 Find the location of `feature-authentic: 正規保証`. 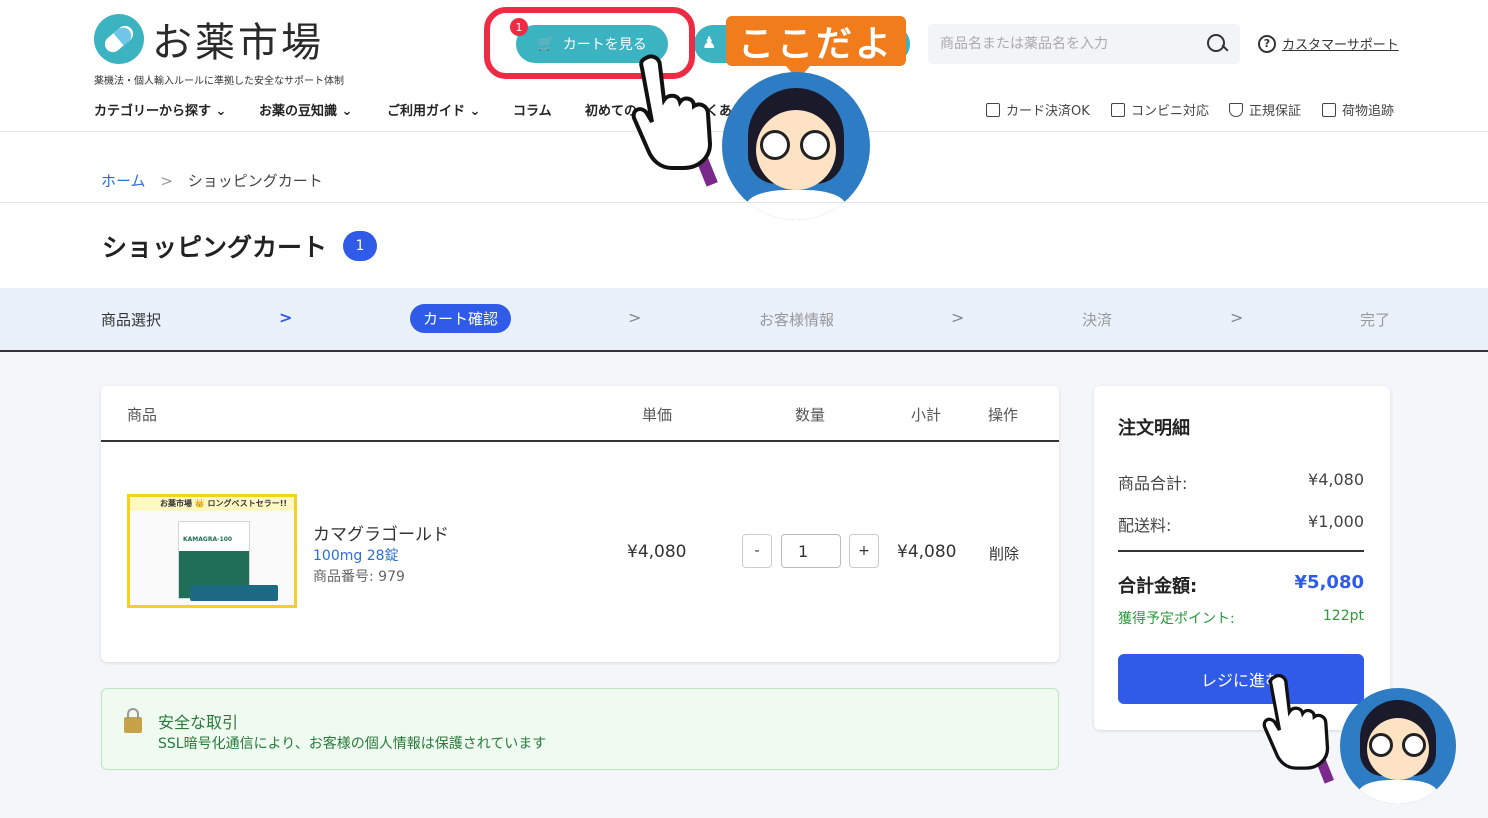

feature-authentic: 正規保証 is located at coordinates (1265, 109).